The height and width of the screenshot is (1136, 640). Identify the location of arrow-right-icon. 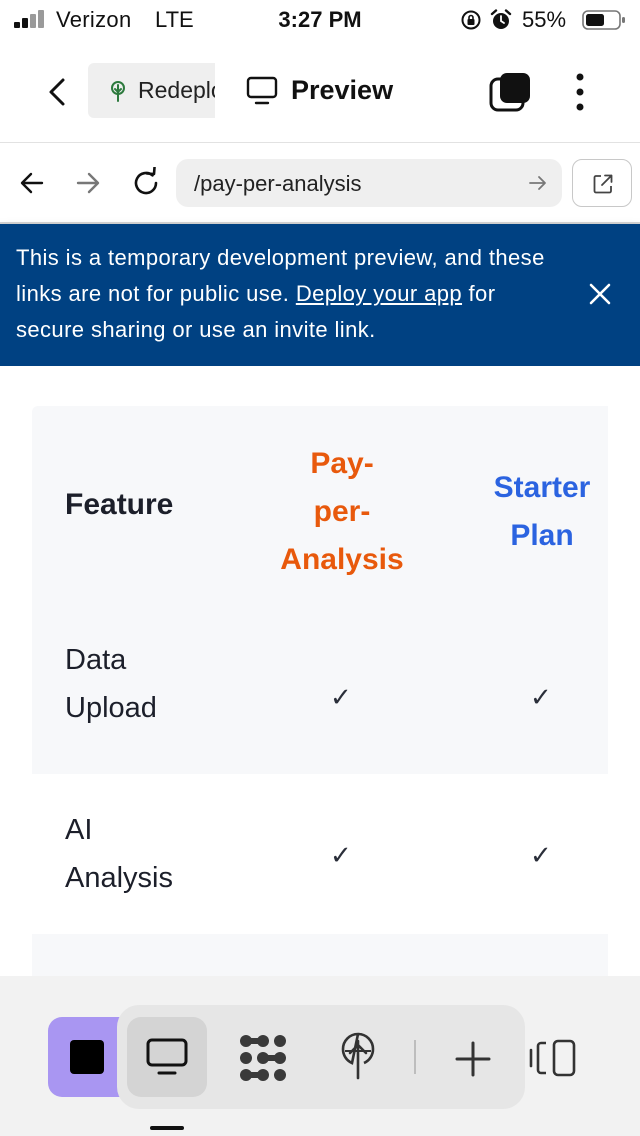
(88, 183).